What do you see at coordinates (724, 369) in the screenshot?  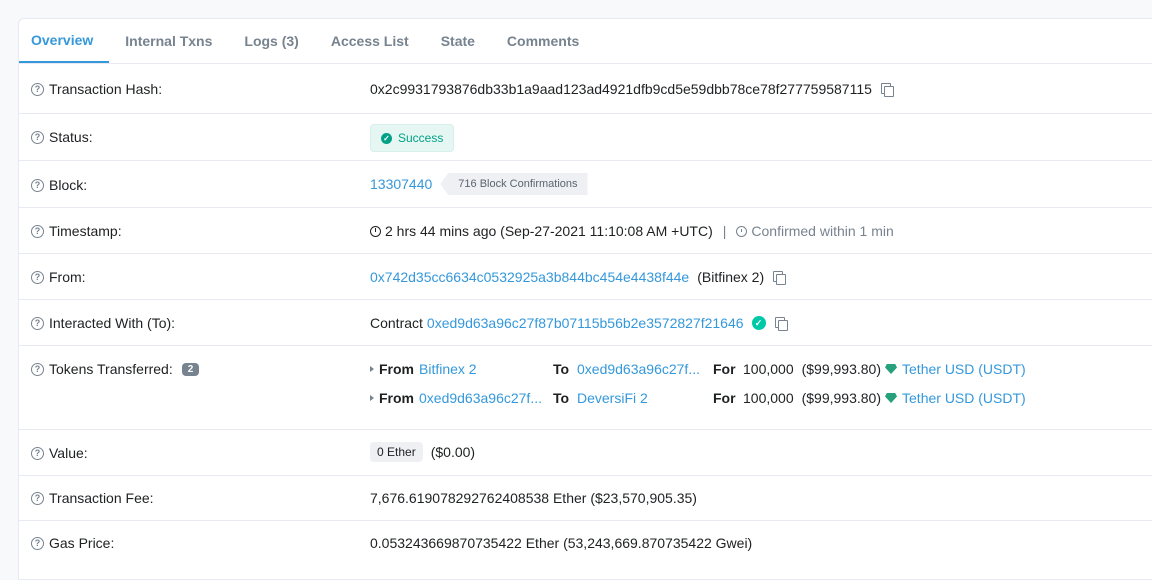 I see `for-keyword: For` at bounding box center [724, 369].